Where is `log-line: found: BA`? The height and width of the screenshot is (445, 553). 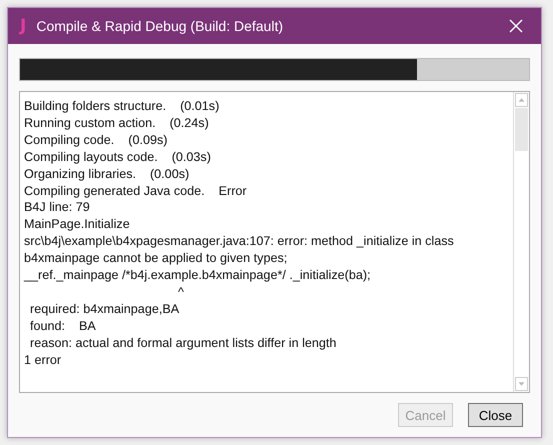 log-line: found: BA is located at coordinates (62, 326).